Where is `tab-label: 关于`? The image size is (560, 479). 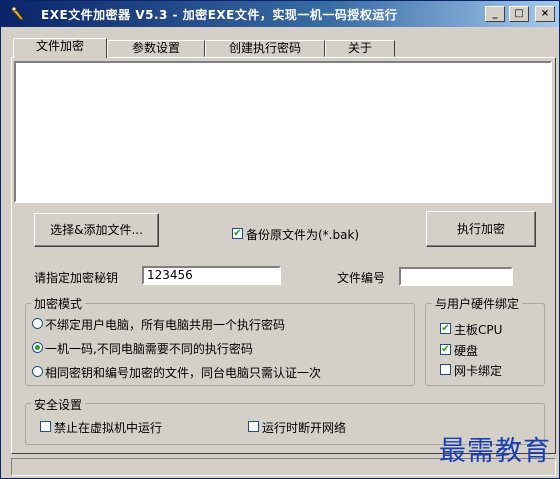 tab-label: 关于 is located at coordinates (359, 48).